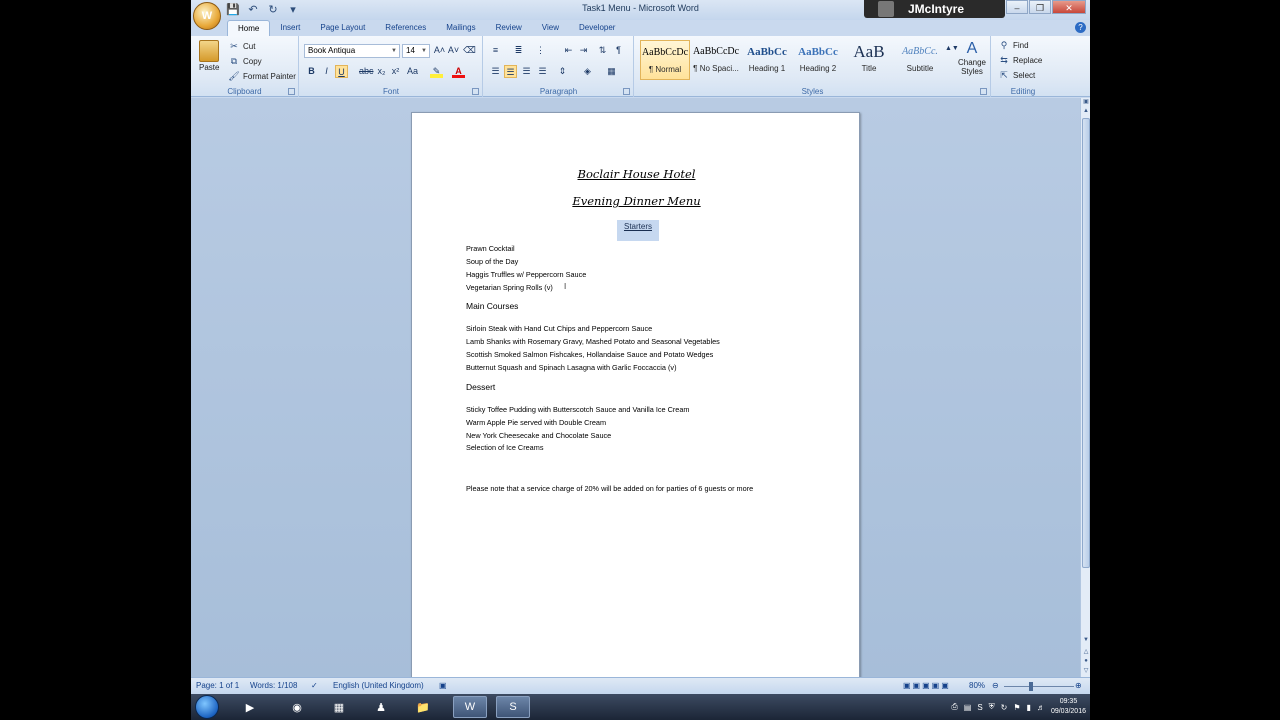 This screenshot has height=720, width=1280. What do you see at coordinates (416, 51) in the screenshot?
I see `font-size-combo: 14 ▼` at bounding box center [416, 51].